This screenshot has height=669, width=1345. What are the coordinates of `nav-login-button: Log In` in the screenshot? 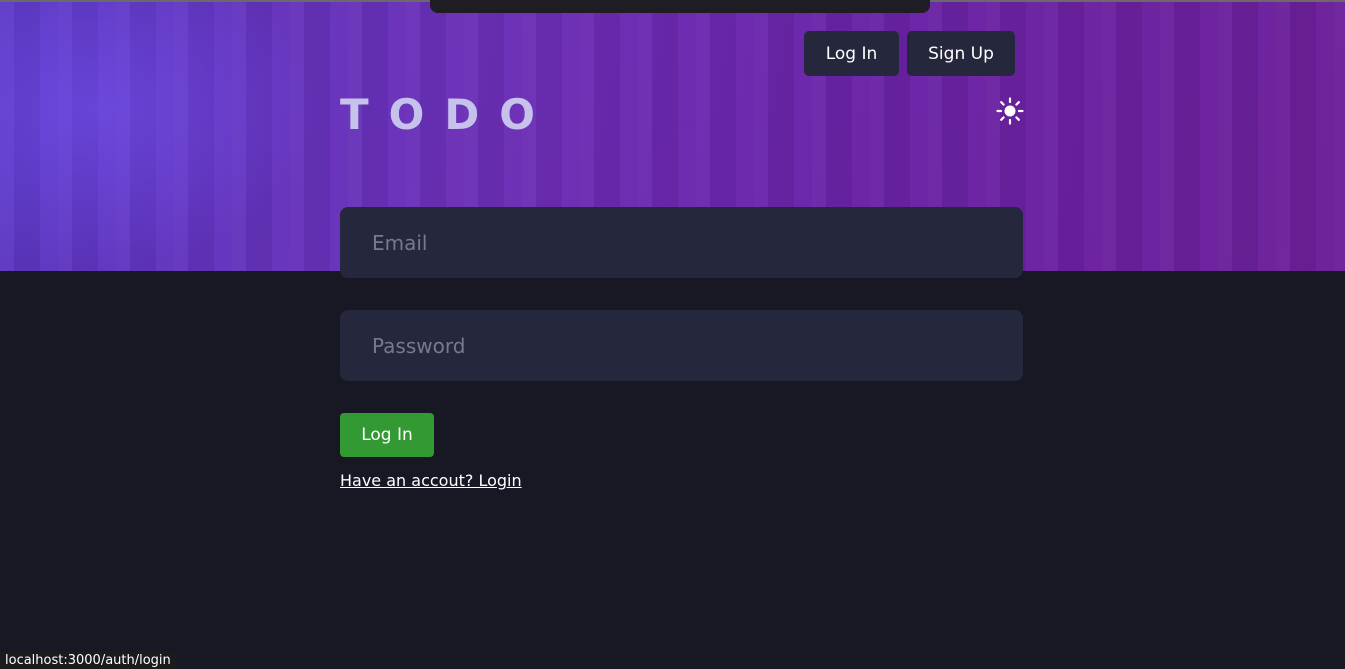 It's located at (851, 53).